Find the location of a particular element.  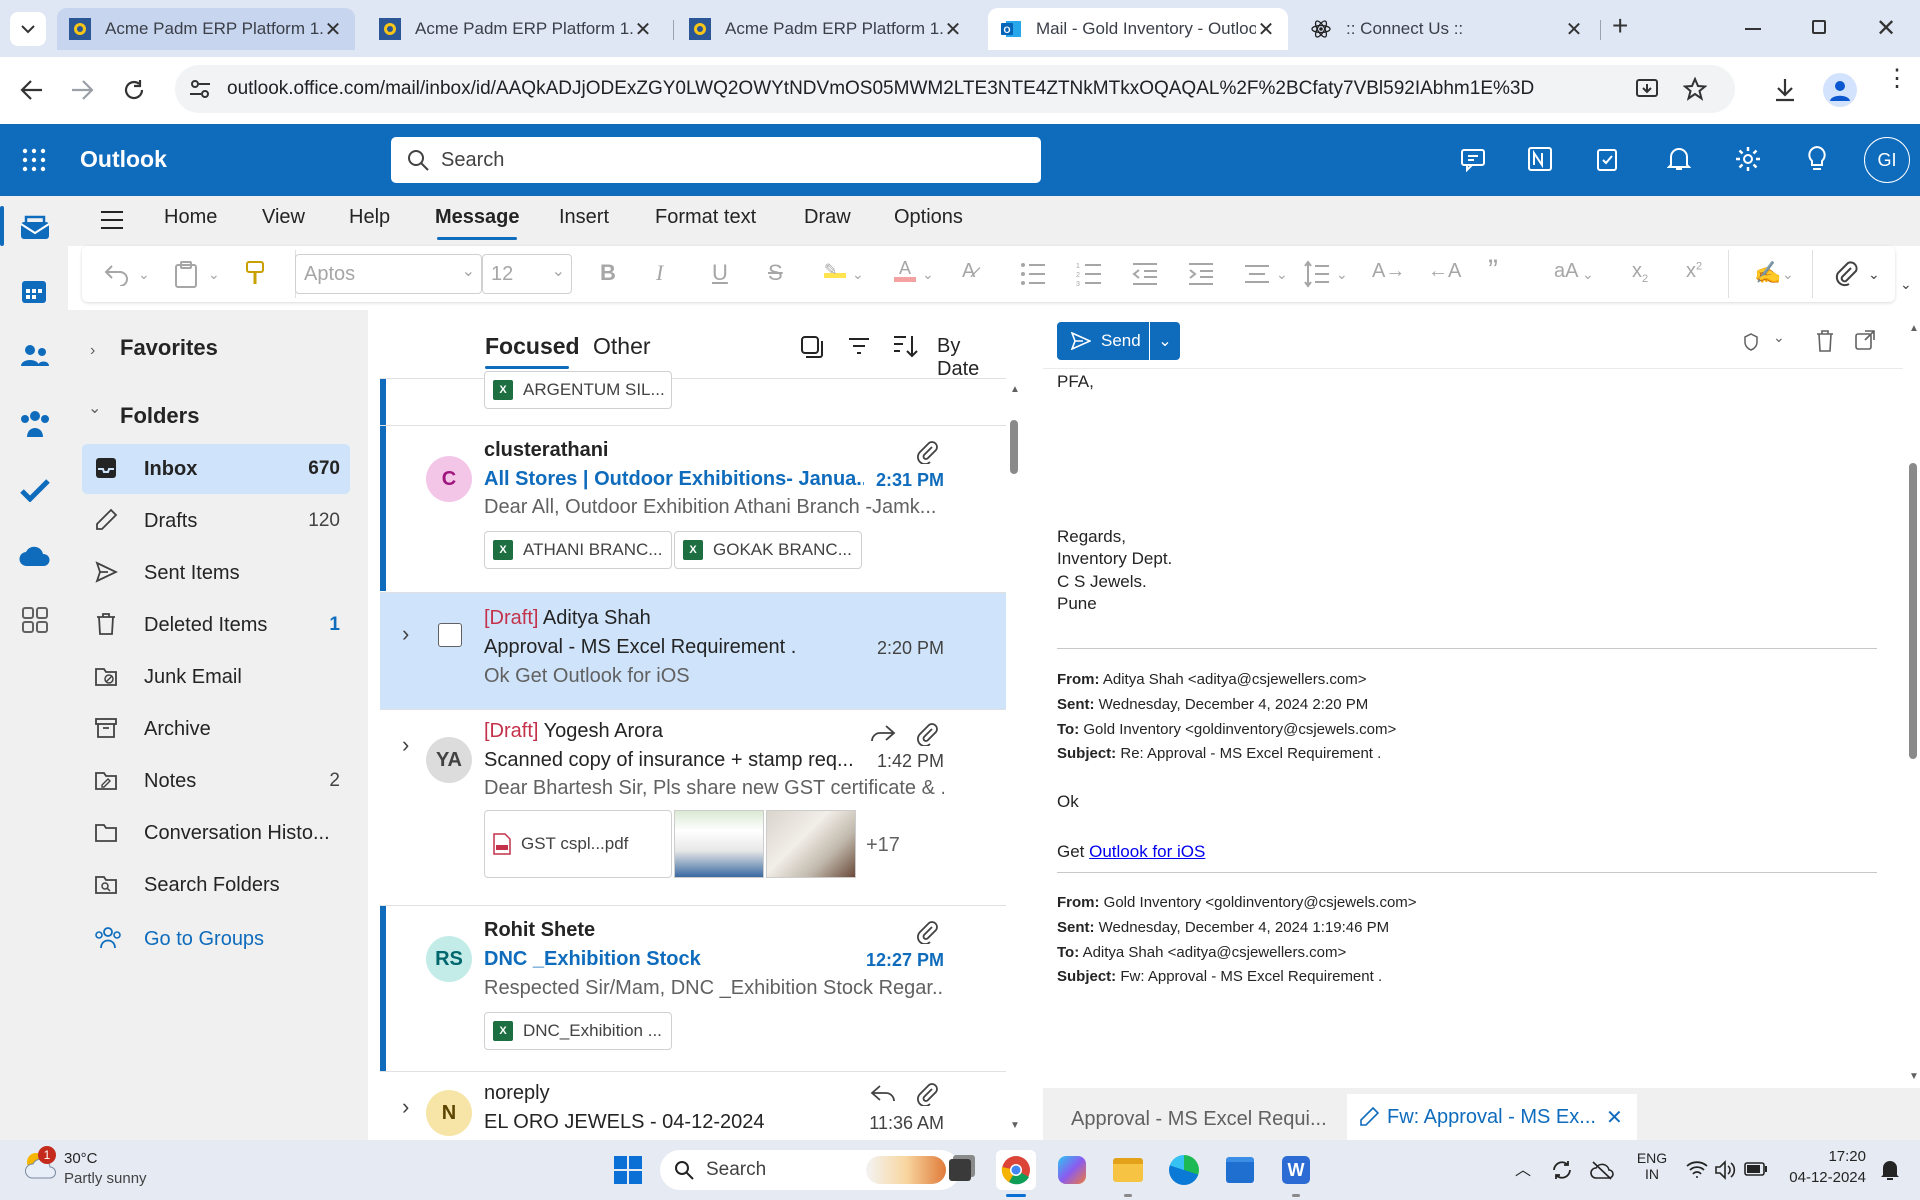

bookmark-star-icon is located at coordinates (1695, 89).